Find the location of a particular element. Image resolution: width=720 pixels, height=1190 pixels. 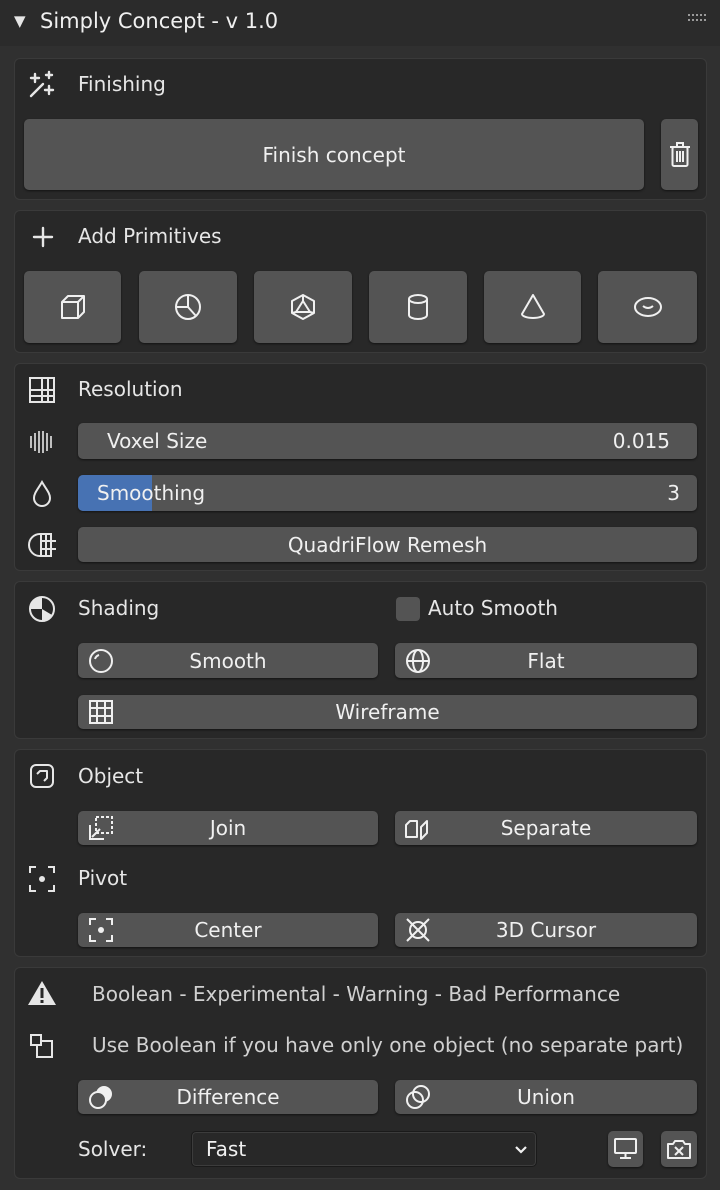

camera-off-icon is located at coordinates (679, 1149).